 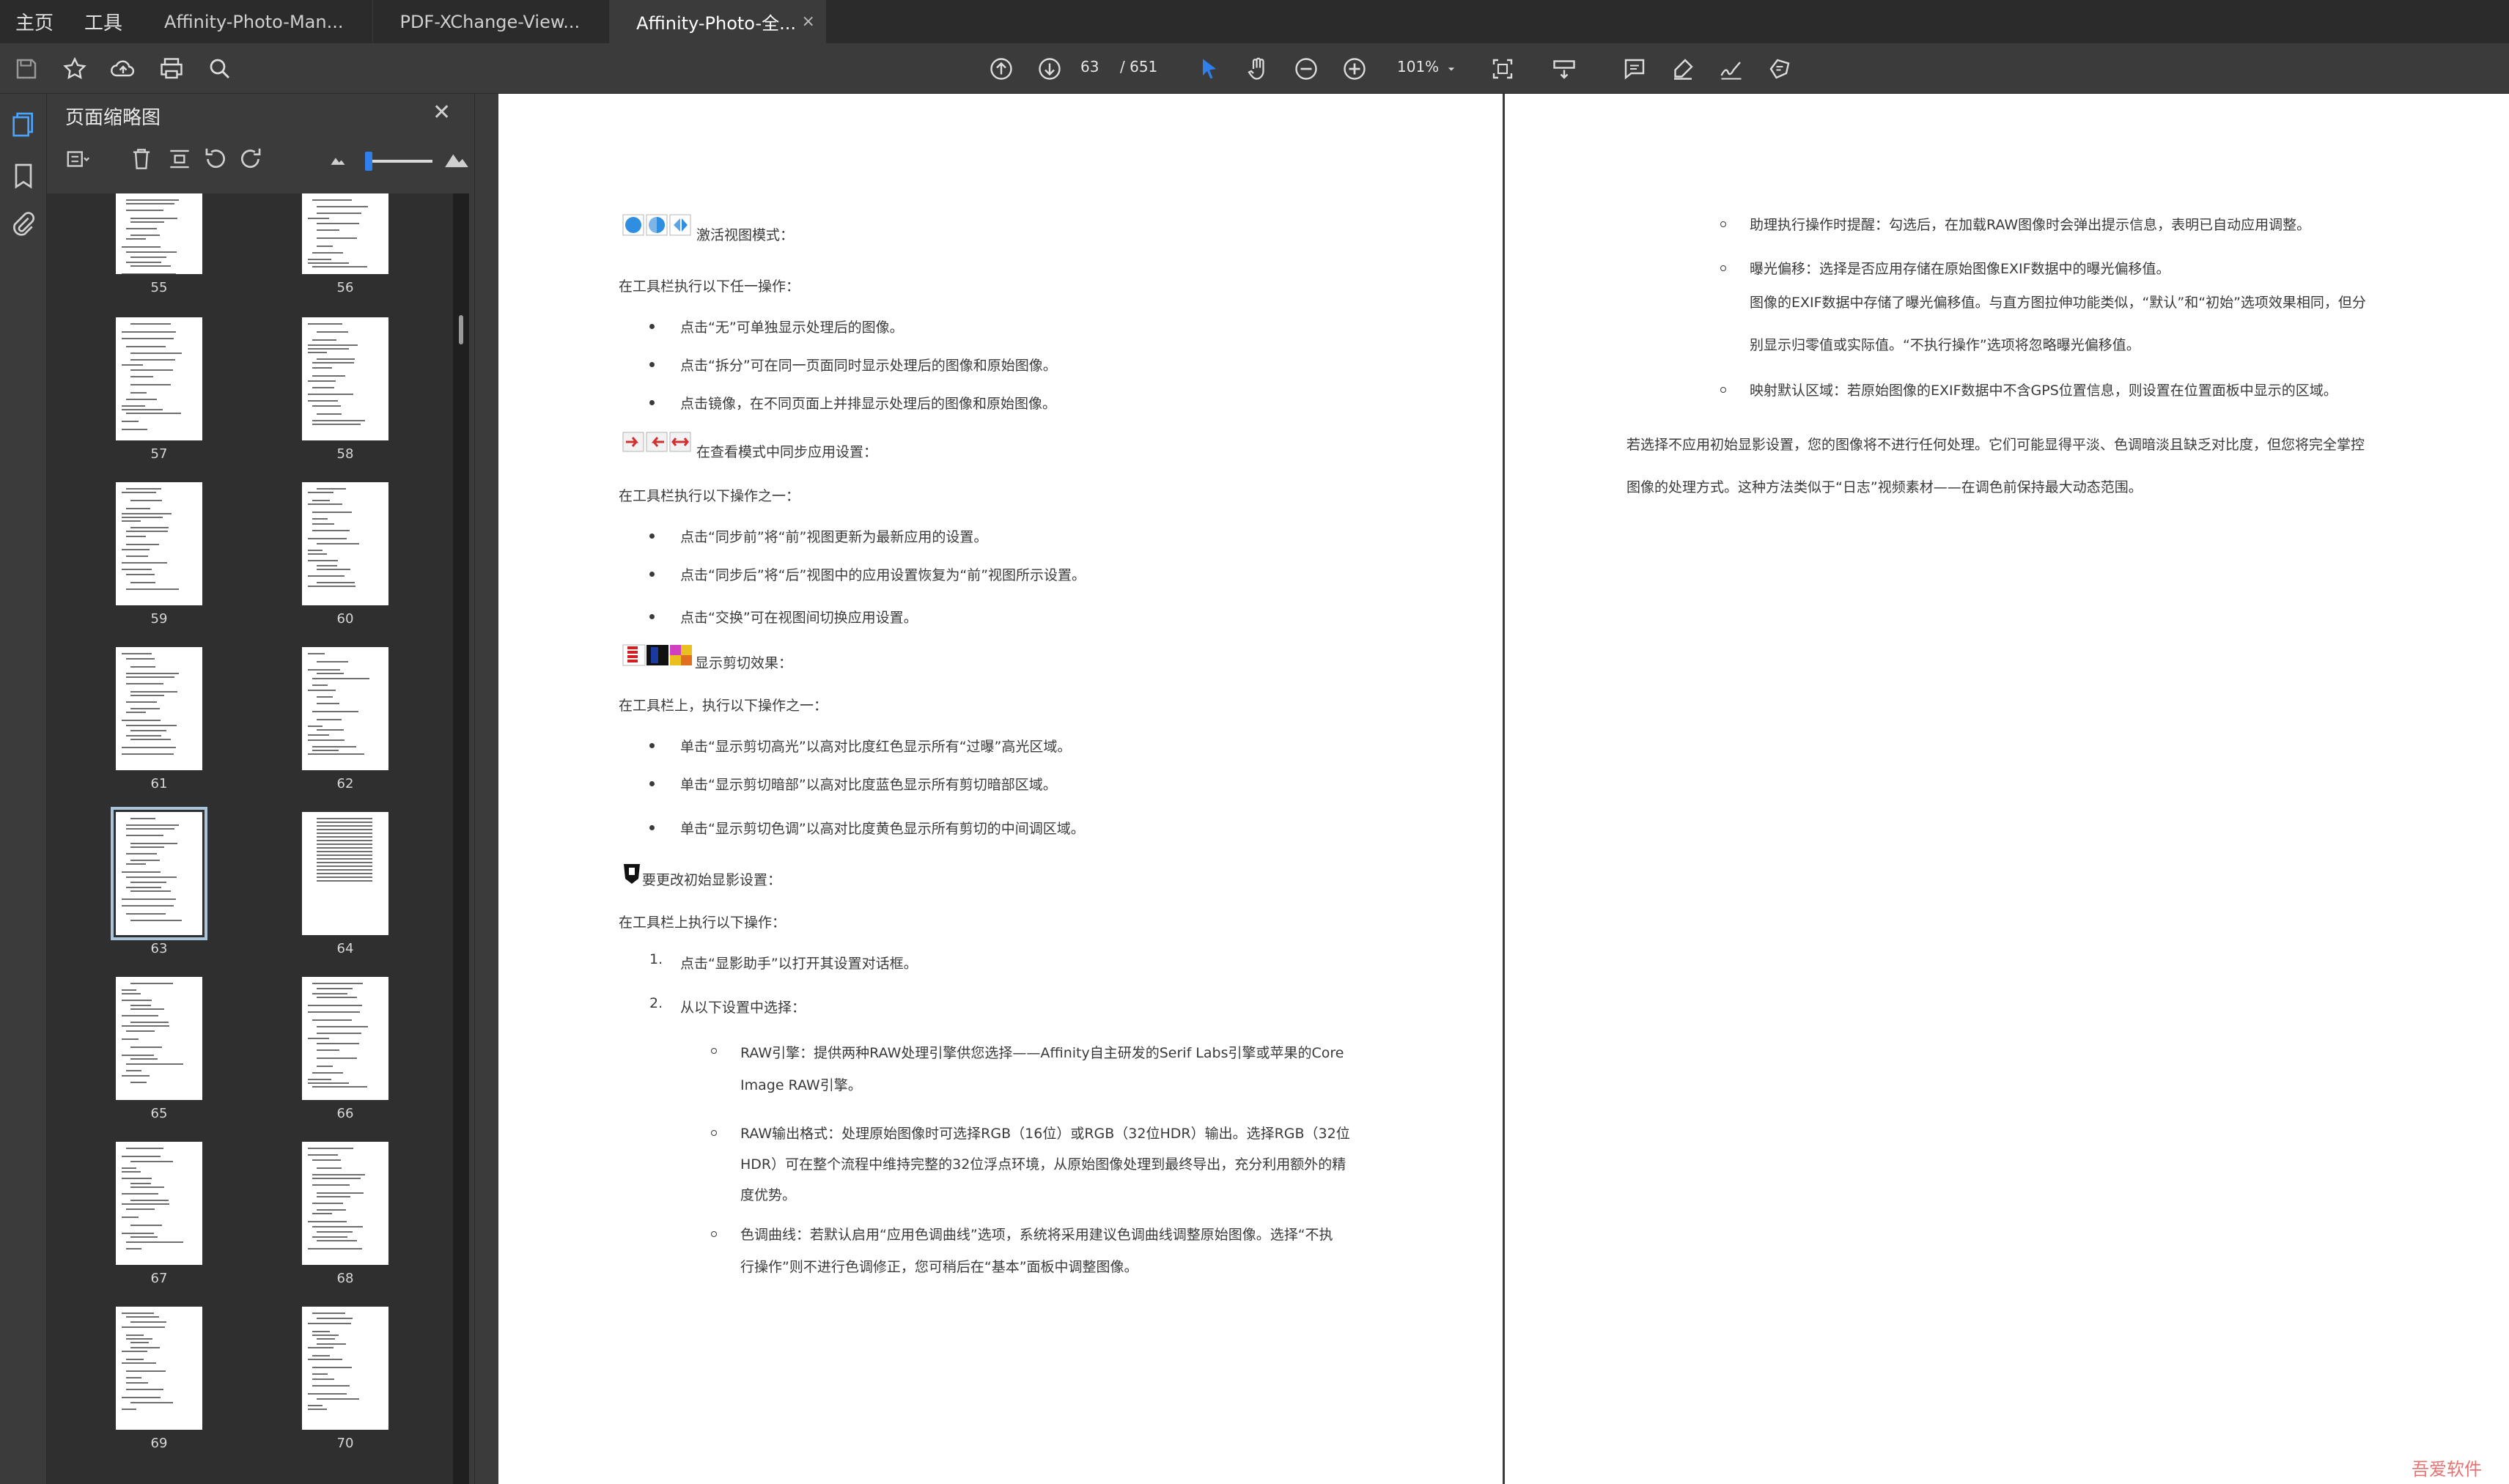 I want to click on comment-icon, so click(x=1634, y=69).